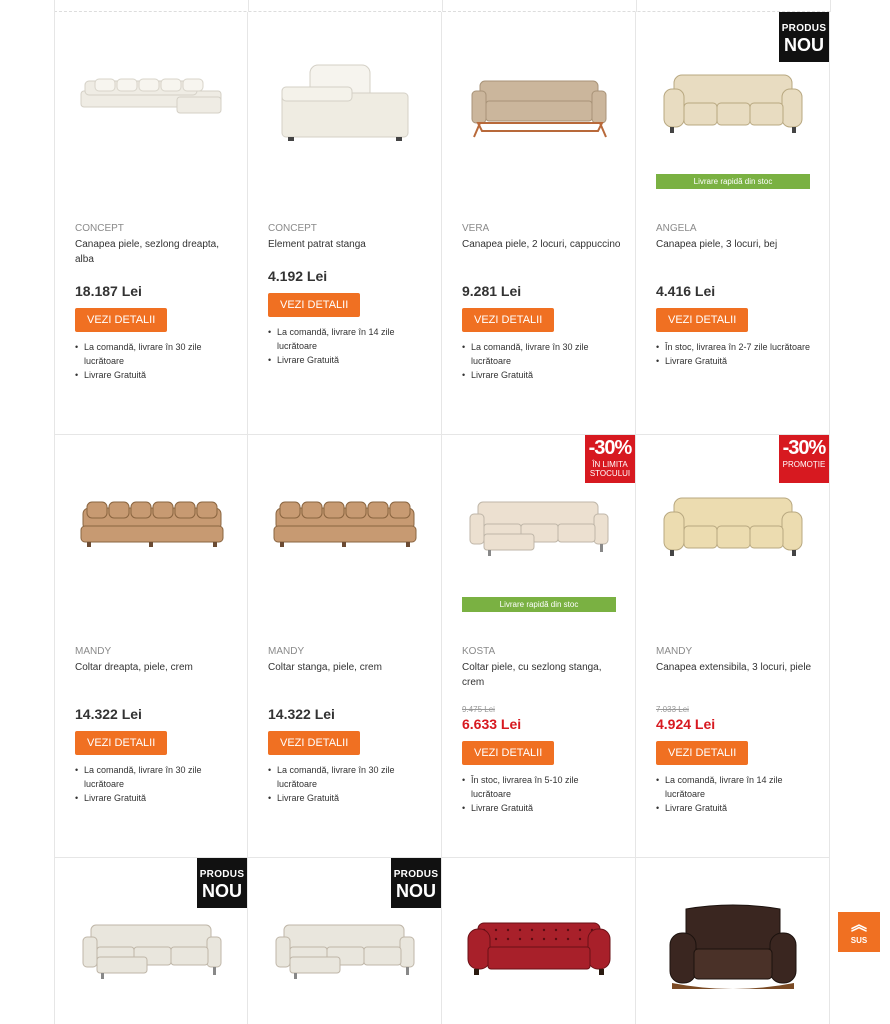  What do you see at coordinates (476, 228) in the screenshot?
I see `product-brand: VERA` at bounding box center [476, 228].